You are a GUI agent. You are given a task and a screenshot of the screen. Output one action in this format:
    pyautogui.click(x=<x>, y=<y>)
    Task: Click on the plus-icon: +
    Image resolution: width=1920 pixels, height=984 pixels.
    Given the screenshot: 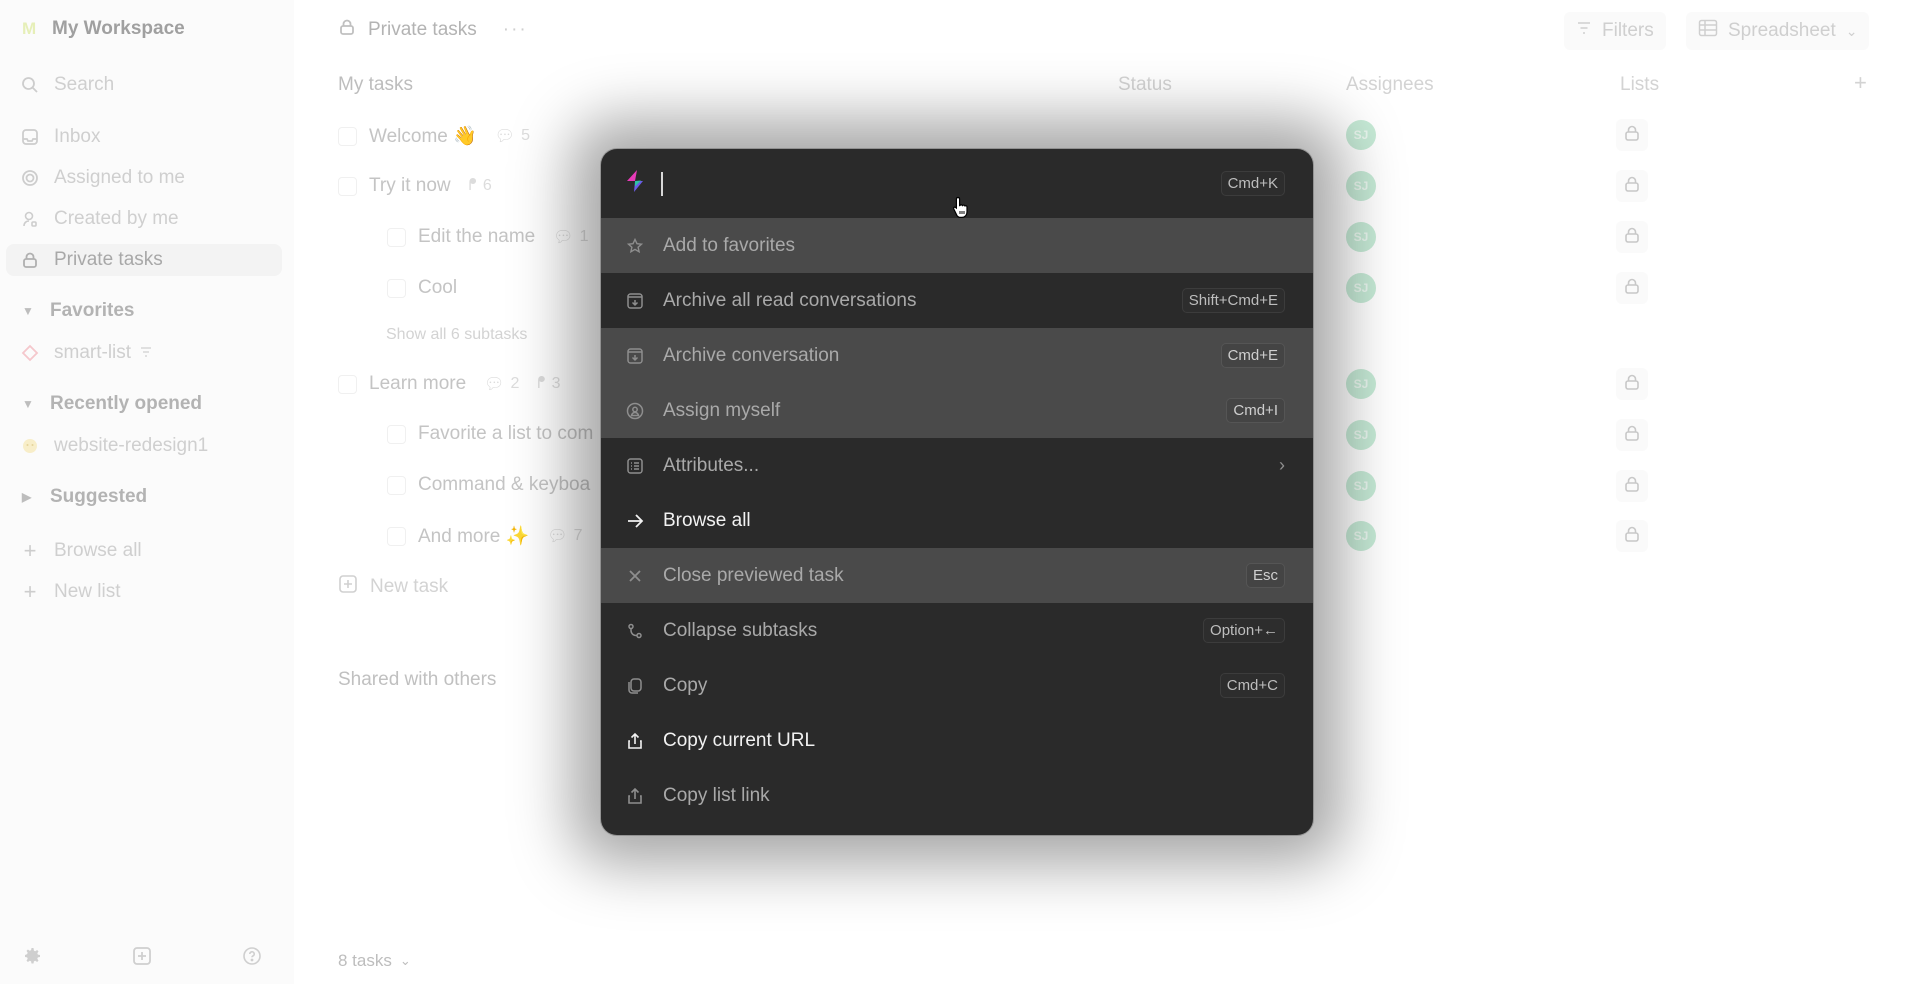 What is the action you would take?
    pyautogui.click(x=30, y=591)
    